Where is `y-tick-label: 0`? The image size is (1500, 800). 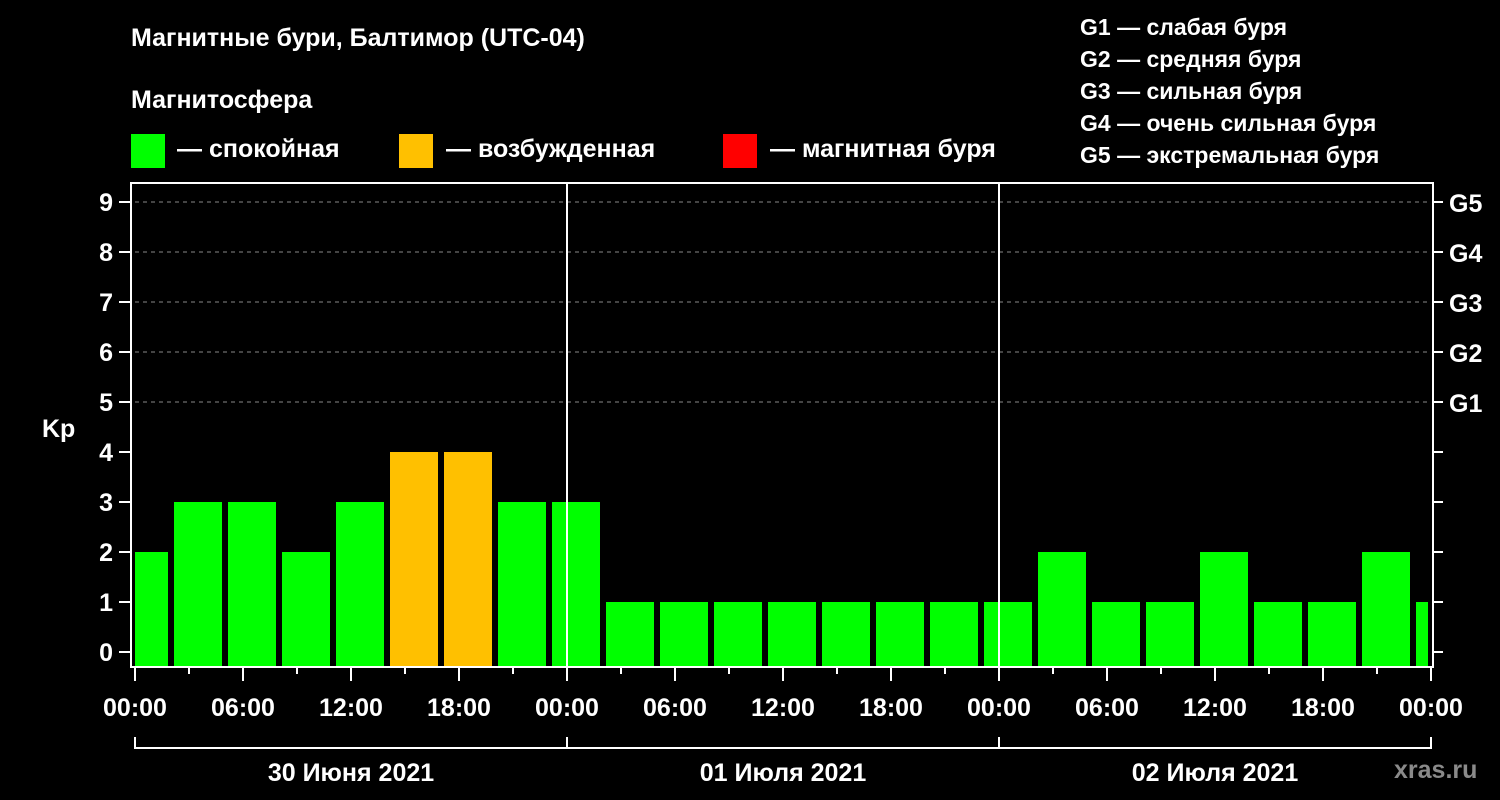
y-tick-label: 0 is located at coordinates (106, 653).